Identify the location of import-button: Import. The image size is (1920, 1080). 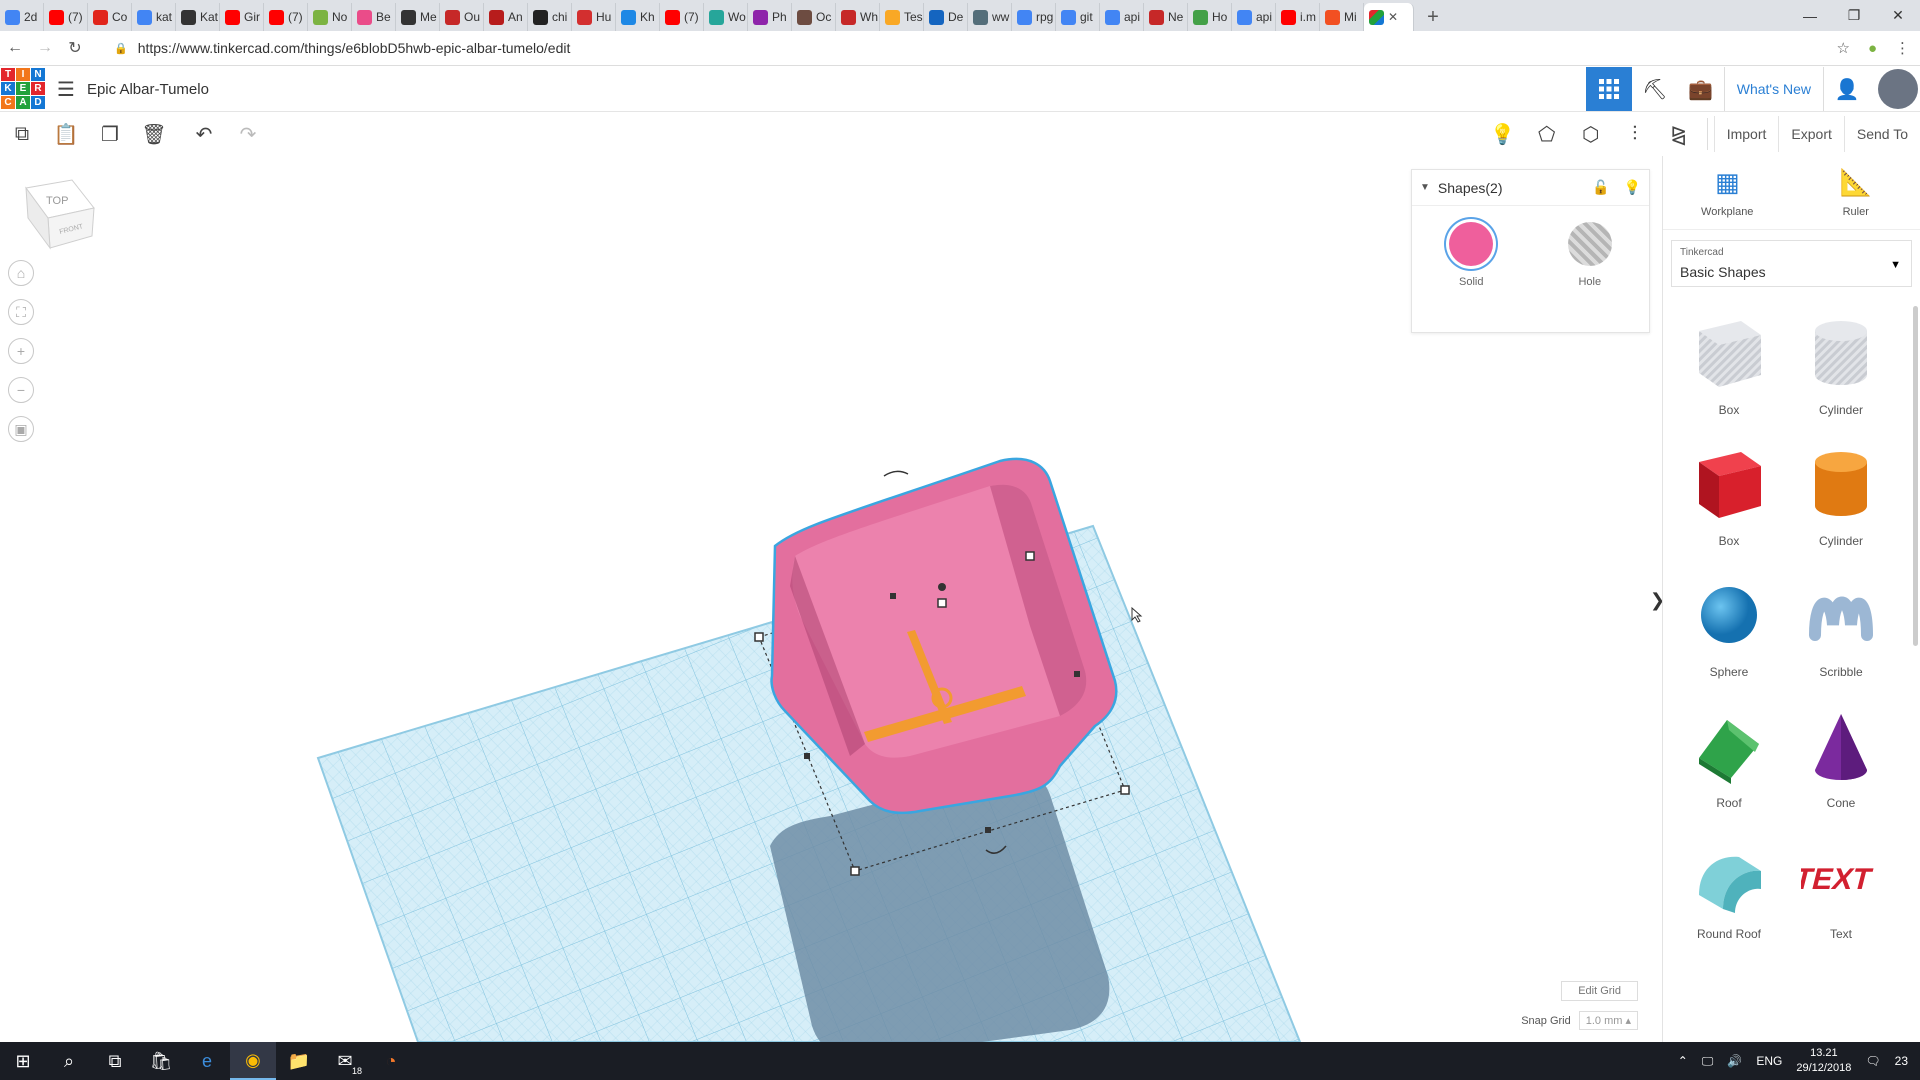
(1746, 134).